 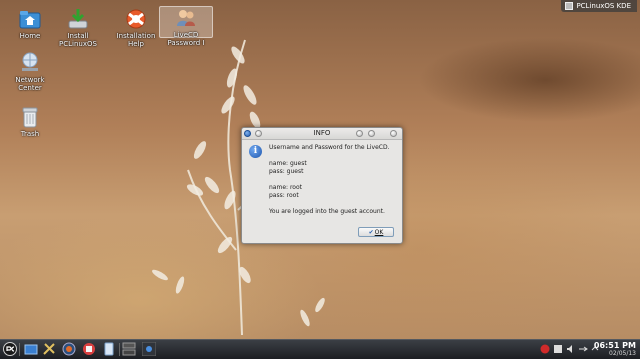 I want to click on network-icon, so click(x=30, y=63).